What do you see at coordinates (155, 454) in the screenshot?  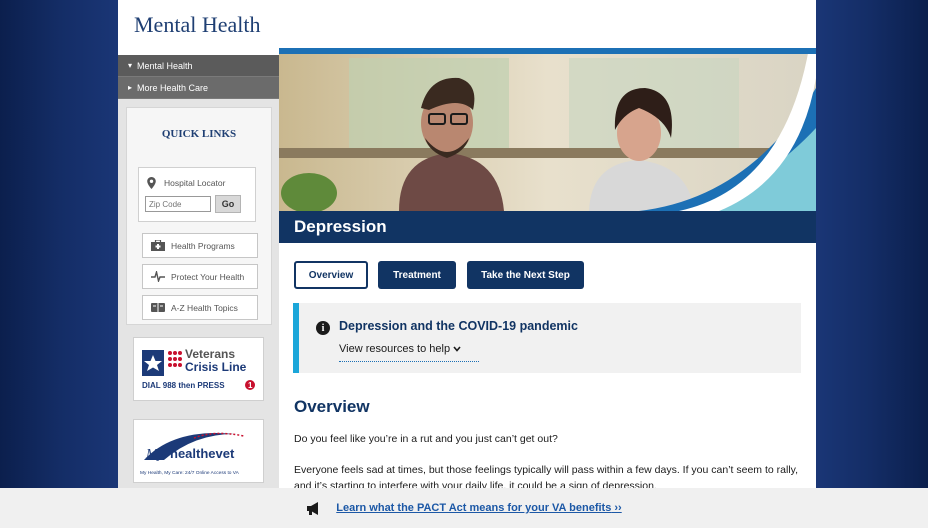 I see `healthevet-brand-1: My` at bounding box center [155, 454].